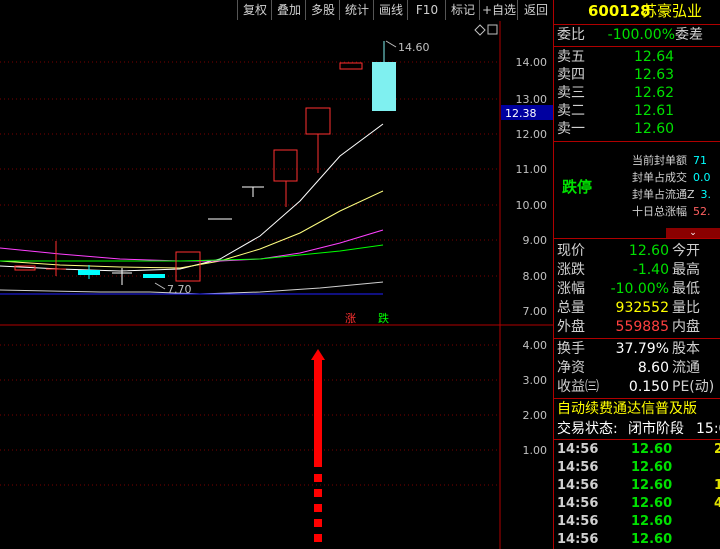 Image resolution: width=720 pixels, height=549 pixels. I want to click on ma-line-green, so click(192, 253).